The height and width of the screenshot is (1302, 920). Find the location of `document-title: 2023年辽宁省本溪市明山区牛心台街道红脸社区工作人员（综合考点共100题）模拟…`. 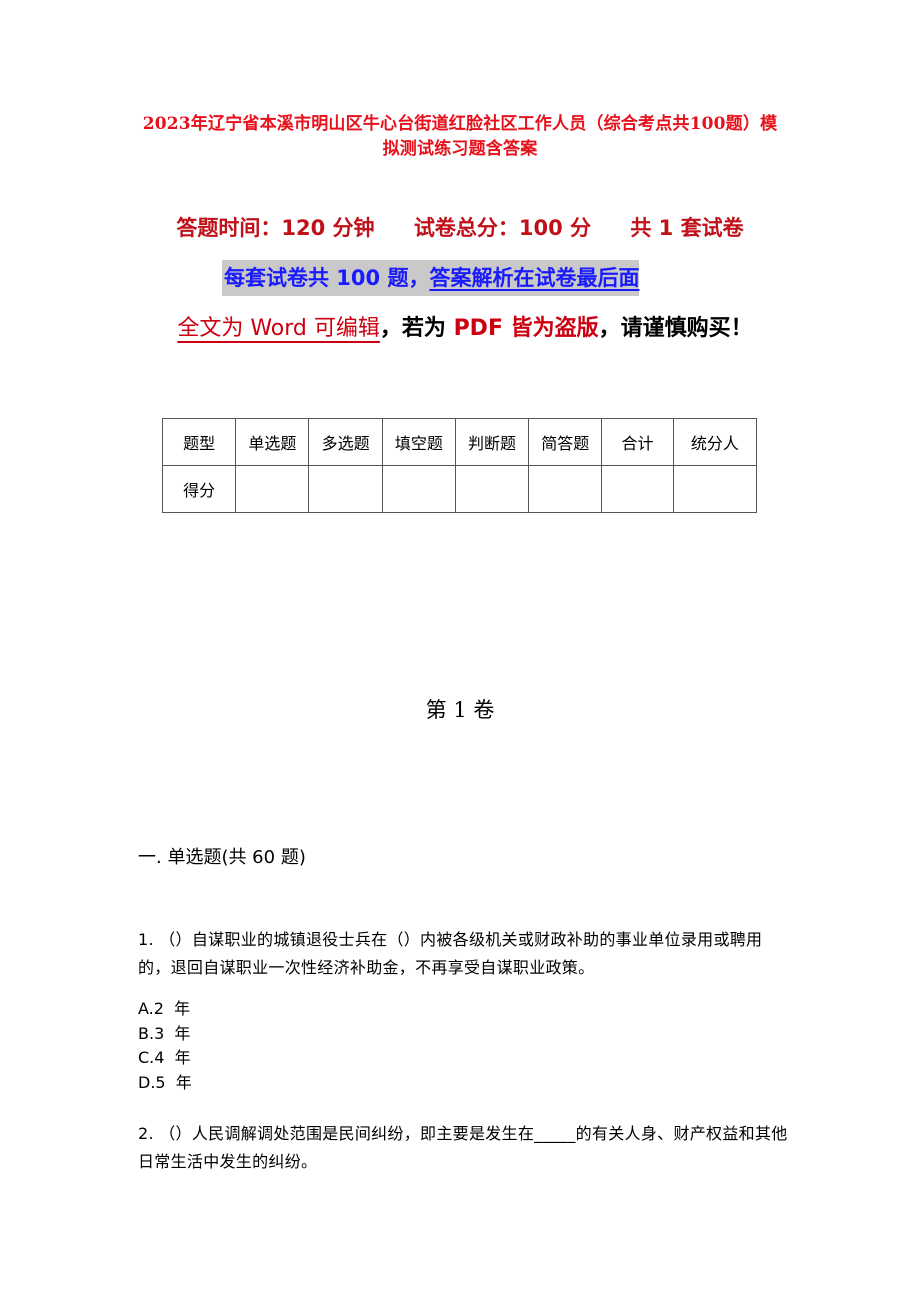

document-title: 2023年辽宁省本溪市明山区牛心台街道红脸社区工作人员（综合考点共100题）模拟… is located at coordinates (460, 136).